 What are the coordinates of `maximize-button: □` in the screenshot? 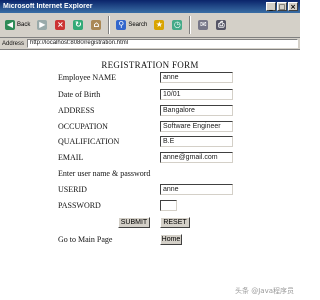 It's located at (282, 6).